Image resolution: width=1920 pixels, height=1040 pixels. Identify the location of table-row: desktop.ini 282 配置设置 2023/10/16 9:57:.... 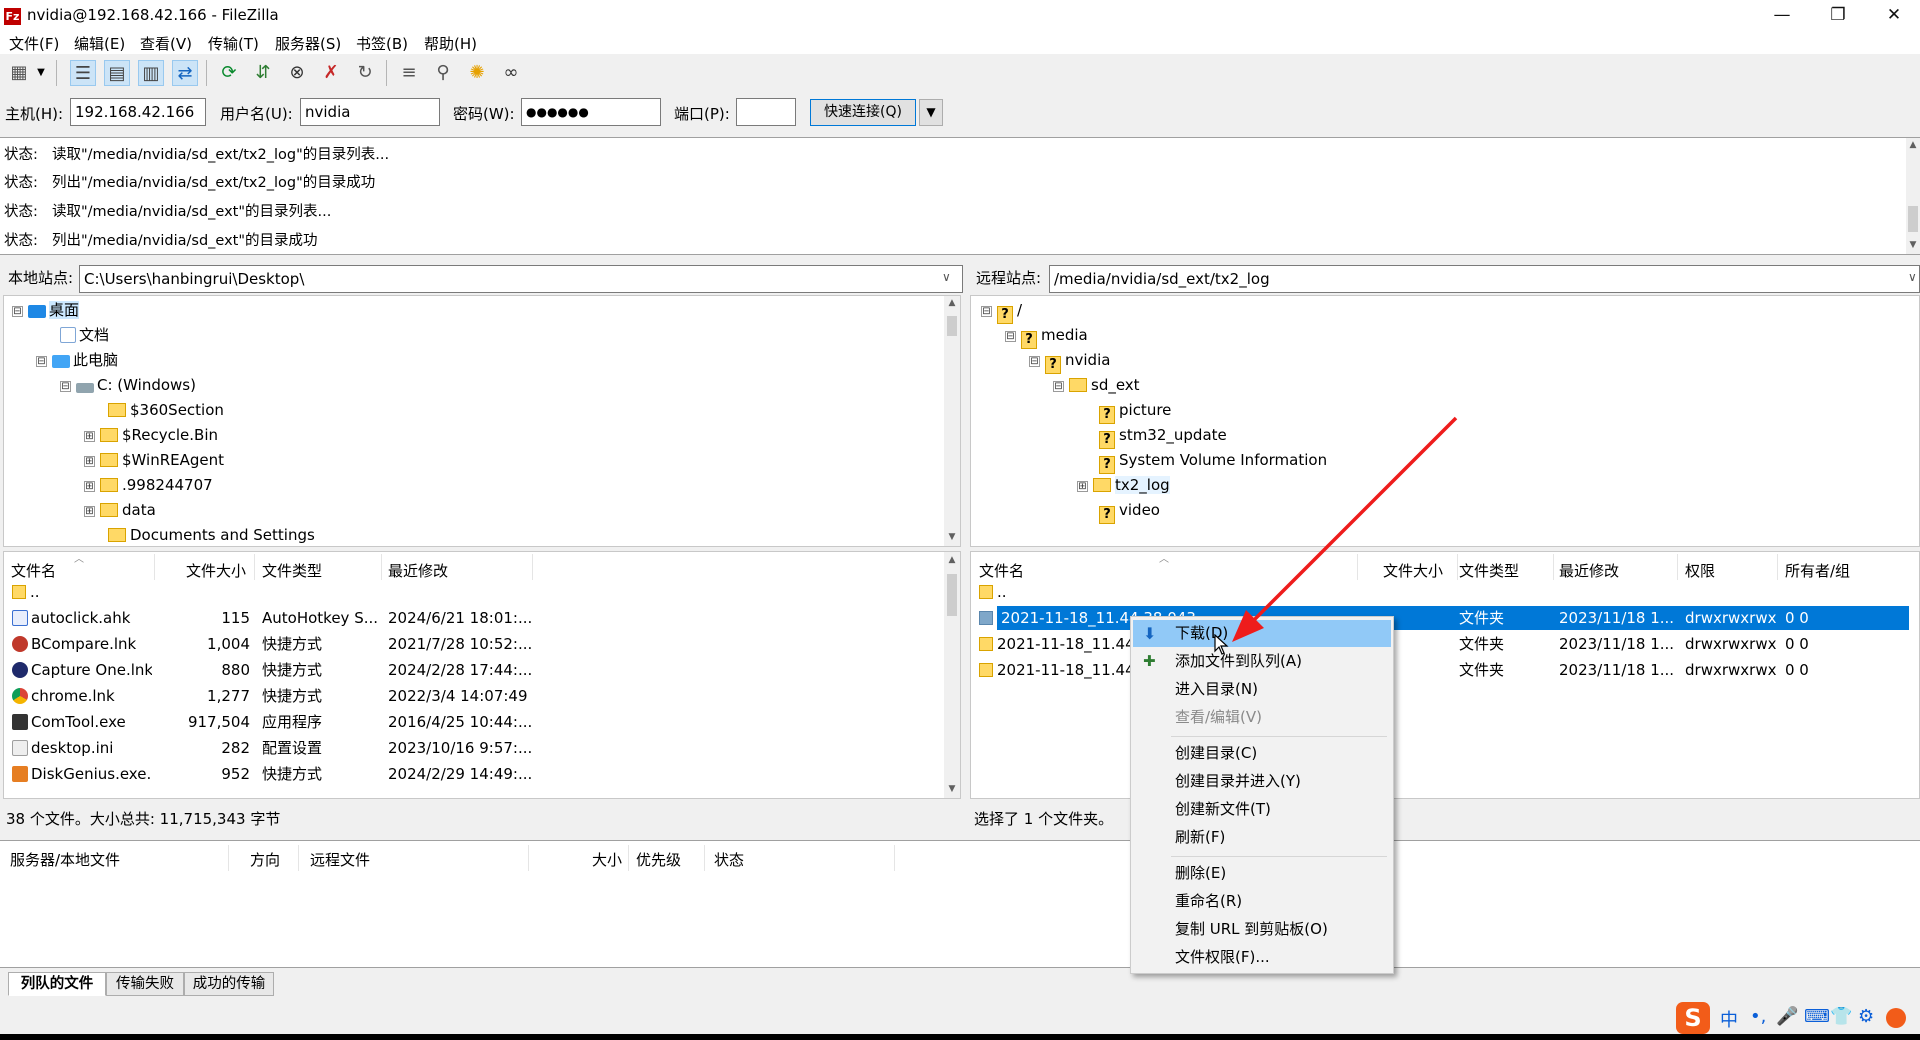
(473, 748).